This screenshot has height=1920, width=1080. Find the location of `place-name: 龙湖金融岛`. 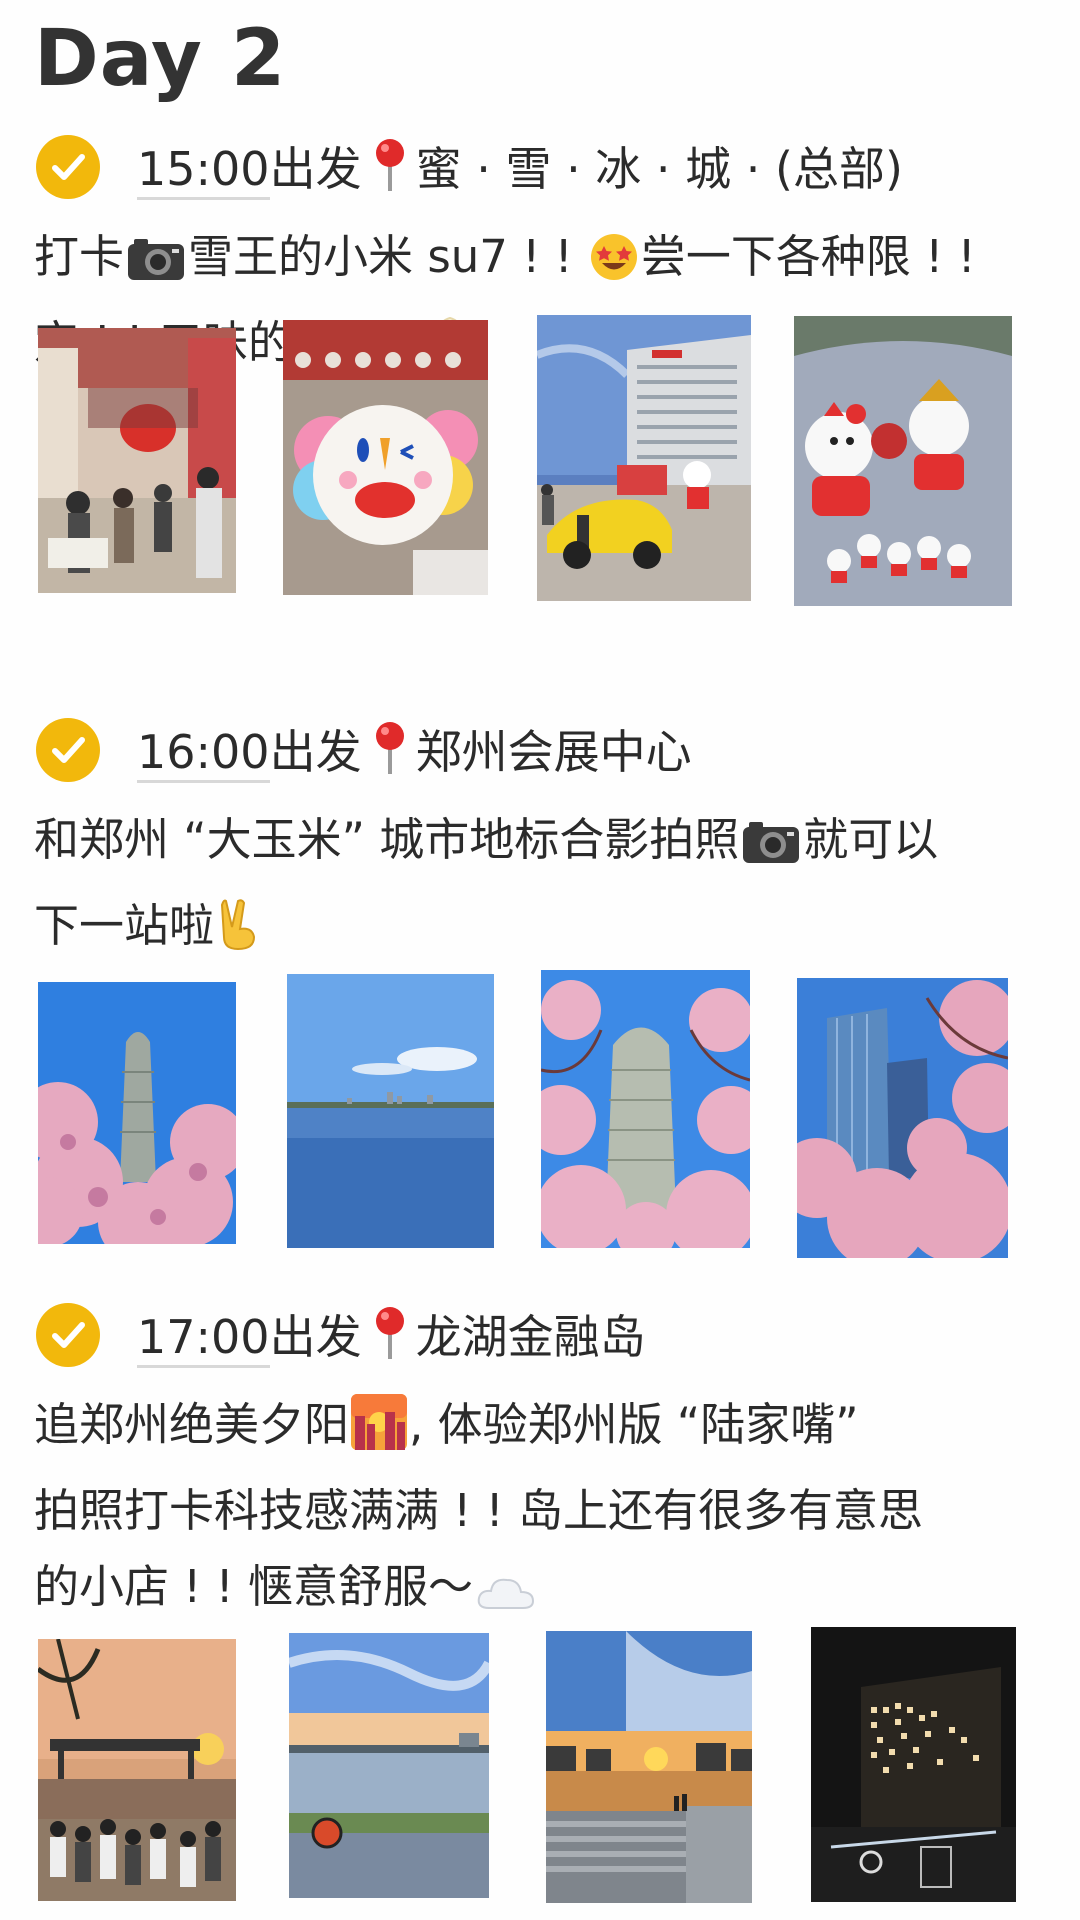

place-name: 龙湖金融岛 is located at coordinates (530, 1337).